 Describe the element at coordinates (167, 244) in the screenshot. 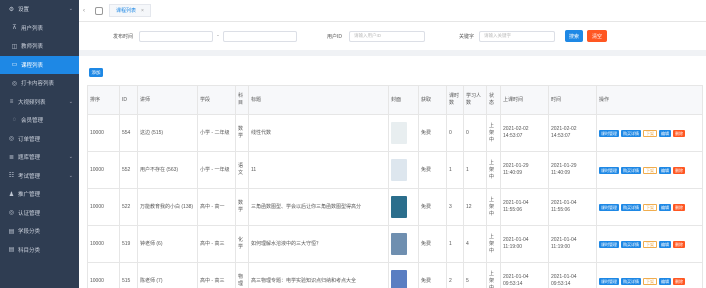

I see `cell-teacher: 钟老师 (6)` at that location.